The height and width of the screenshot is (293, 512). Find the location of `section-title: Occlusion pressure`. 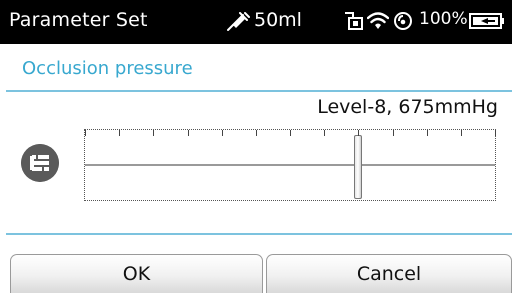

section-title: Occlusion pressure is located at coordinates (107, 68).